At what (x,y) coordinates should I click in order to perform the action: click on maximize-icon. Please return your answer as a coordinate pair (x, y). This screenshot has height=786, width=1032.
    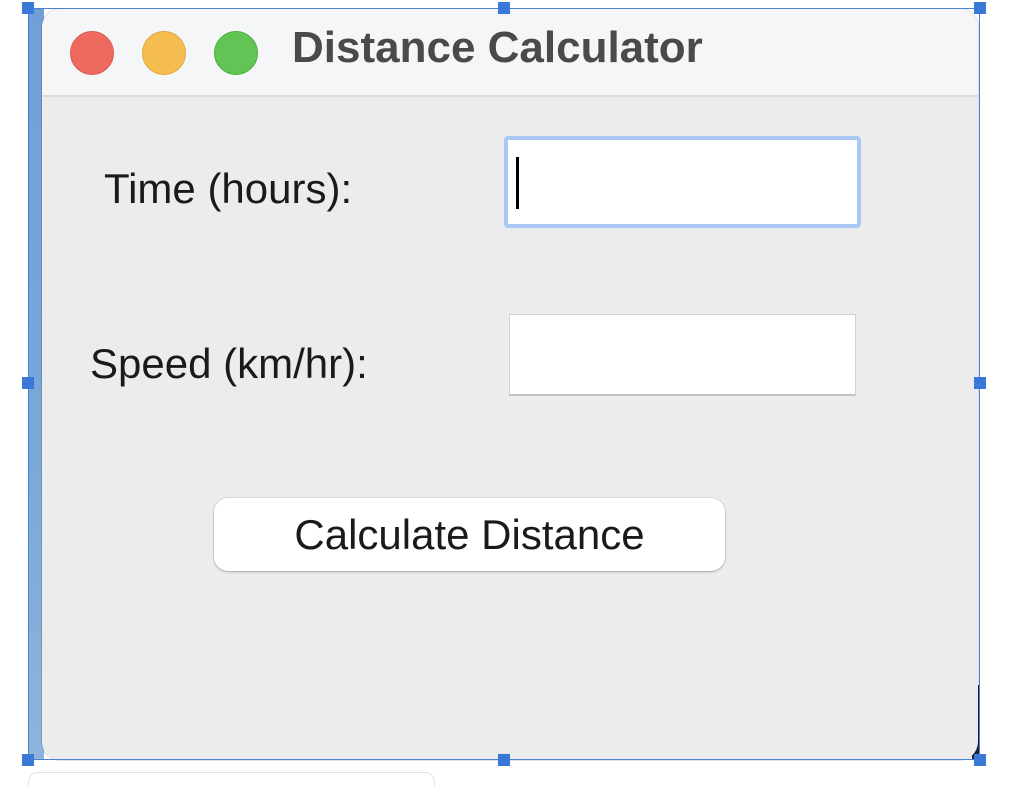
    Looking at the image, I should click on (236, 53).